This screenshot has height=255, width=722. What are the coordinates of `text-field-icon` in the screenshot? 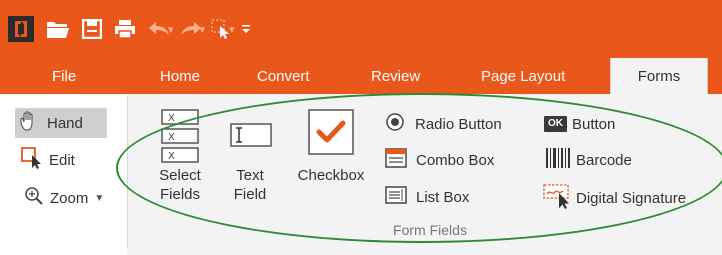 It's located at (250, 137).